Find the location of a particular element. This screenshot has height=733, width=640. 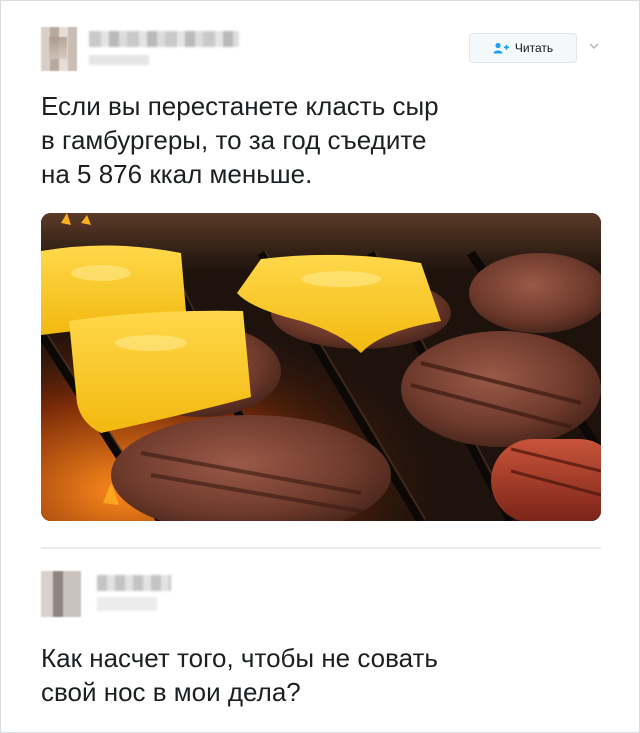

tweet-text-line: в гамбургеры, то за год съедите is located at coordinates (234, 140).